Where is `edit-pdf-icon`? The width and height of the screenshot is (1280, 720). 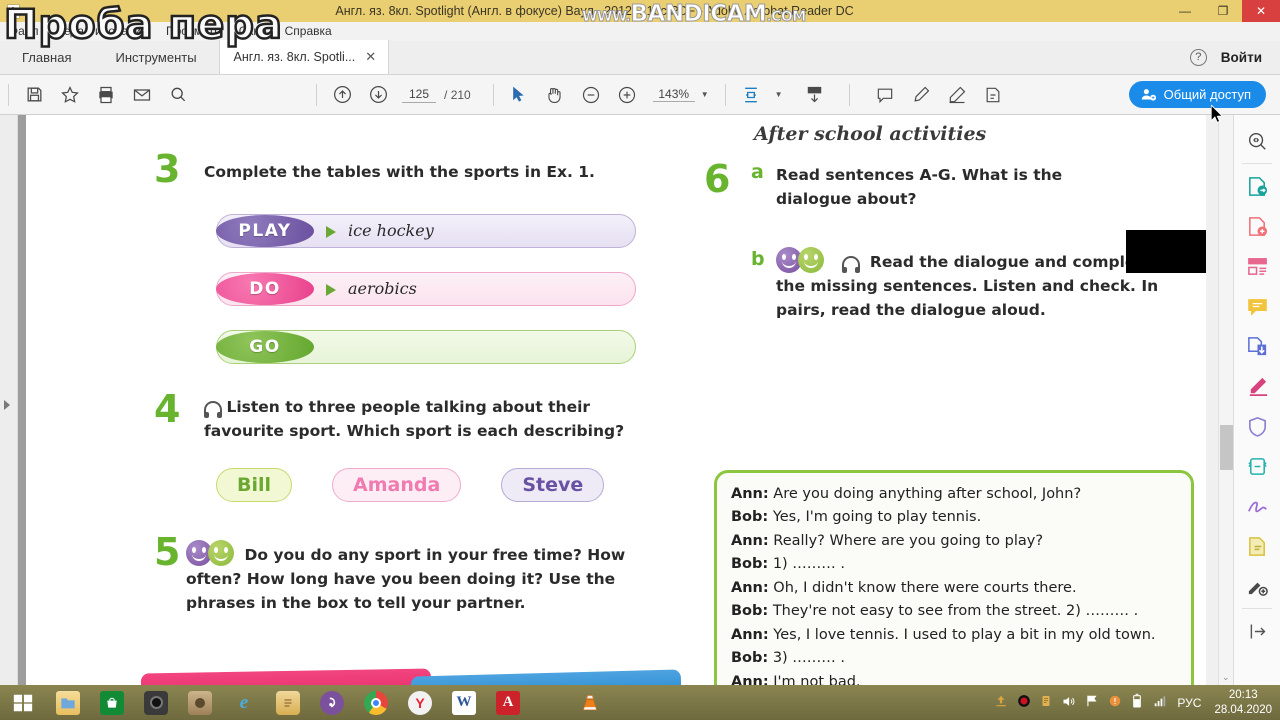 edit-pdf-icon is located at coordinates (1257, 386).